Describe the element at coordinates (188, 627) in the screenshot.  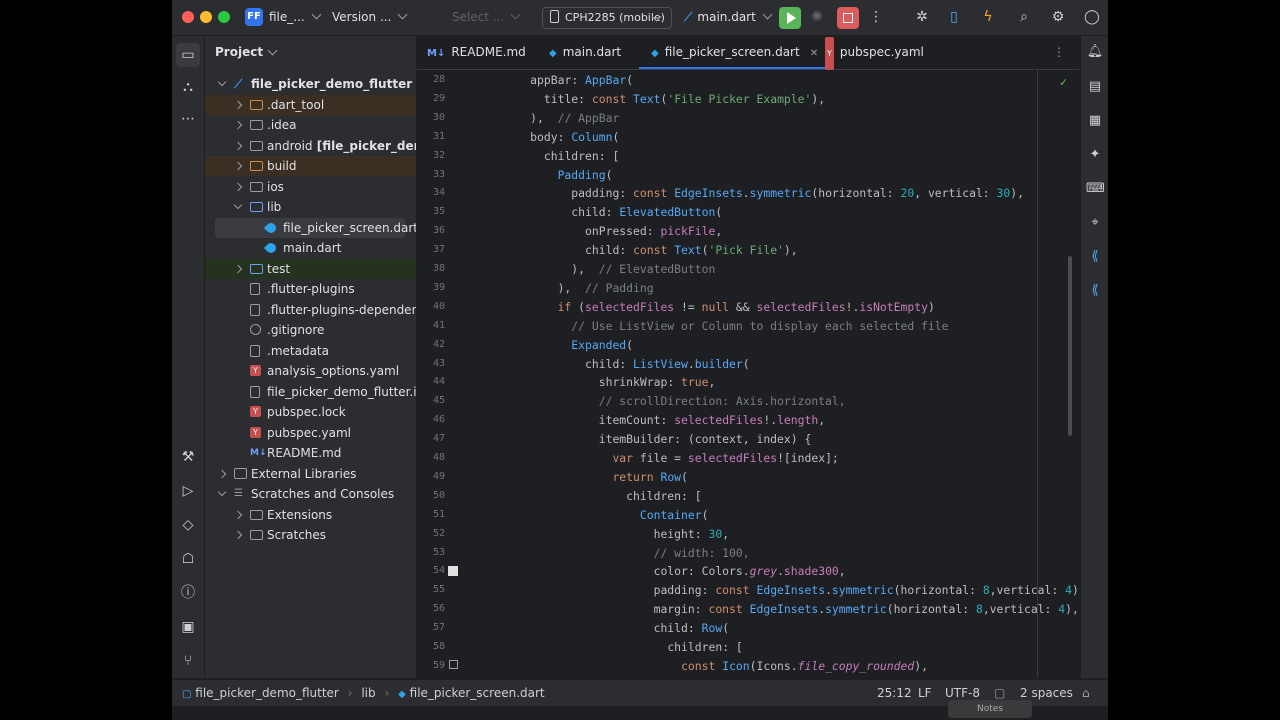
I see `terminal-icon: ▣` at that location.